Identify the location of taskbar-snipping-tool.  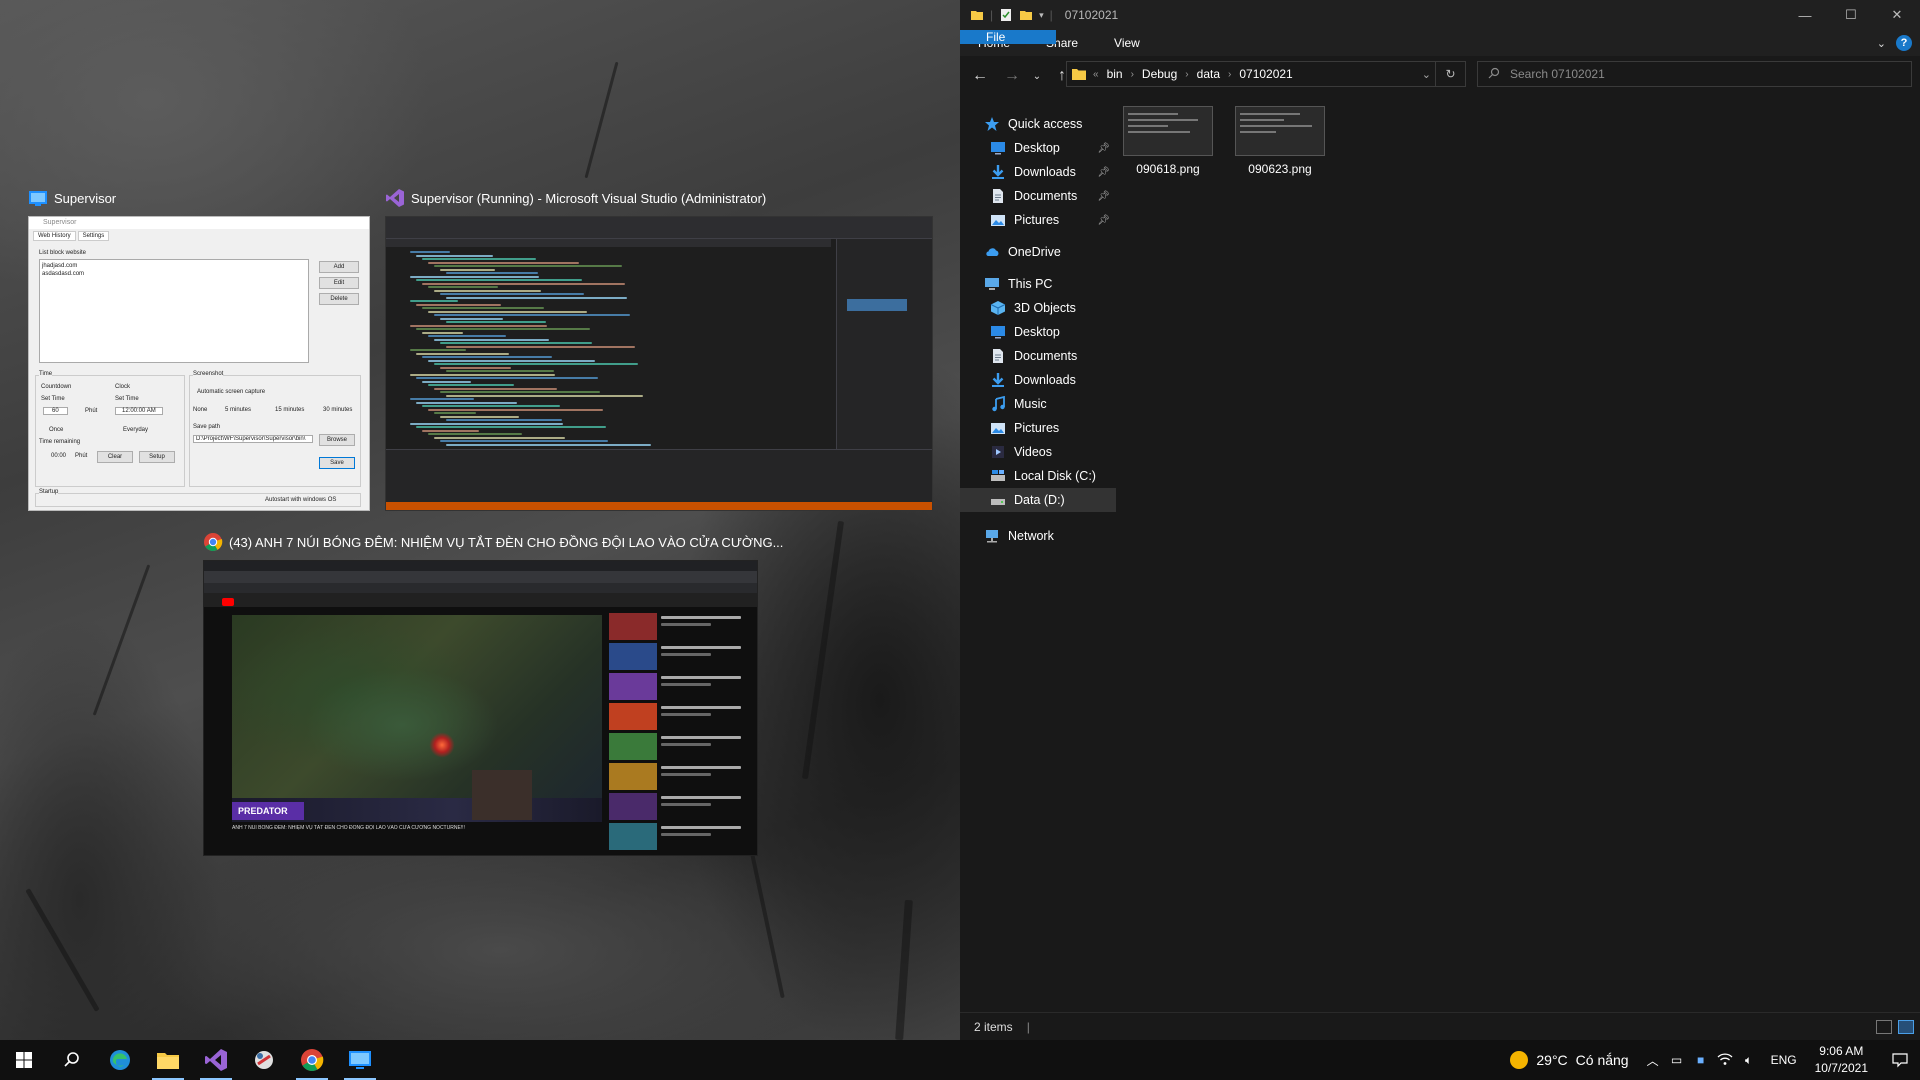
(264, 1060).